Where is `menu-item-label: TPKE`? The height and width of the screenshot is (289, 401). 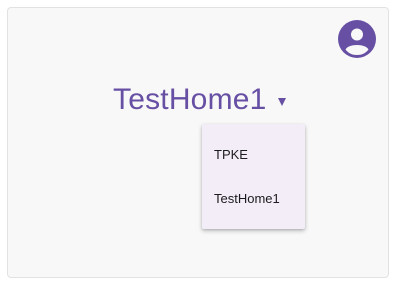
menu-item-label: TPKE is located at coordinates (231, 154).